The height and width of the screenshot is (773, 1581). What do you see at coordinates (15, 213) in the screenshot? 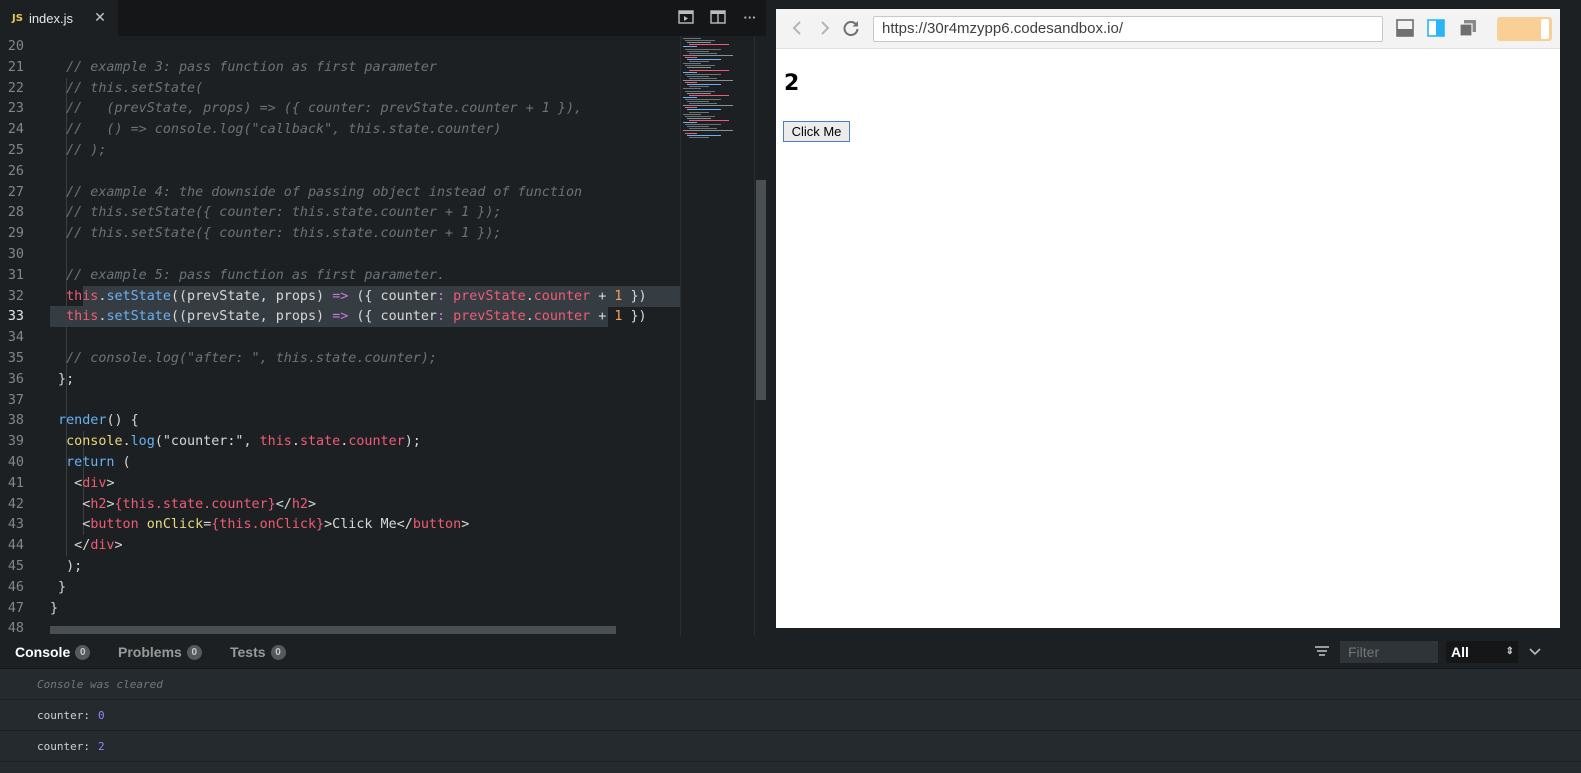
I see `line-number: 28` at bounding box center [15, 213].